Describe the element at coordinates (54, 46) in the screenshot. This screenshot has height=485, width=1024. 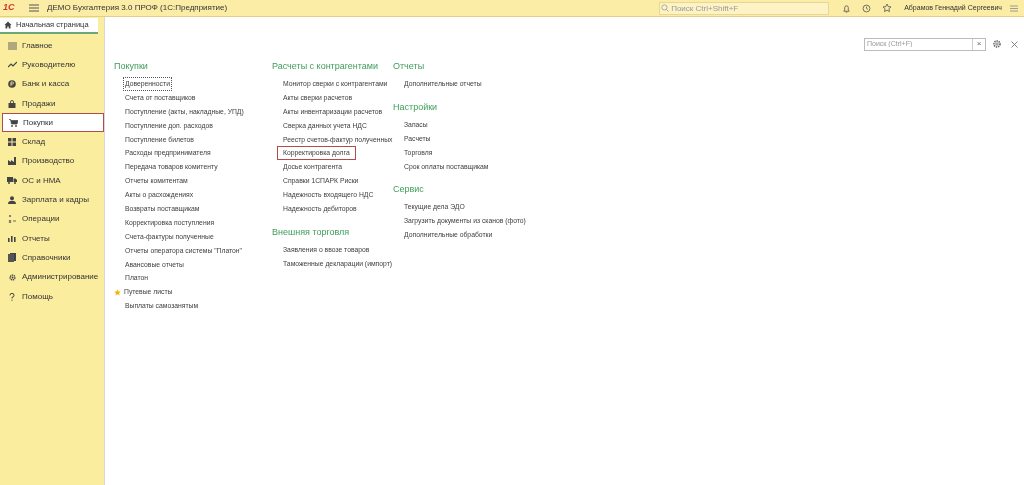
I see `sidebar-item: Главное` at that location.